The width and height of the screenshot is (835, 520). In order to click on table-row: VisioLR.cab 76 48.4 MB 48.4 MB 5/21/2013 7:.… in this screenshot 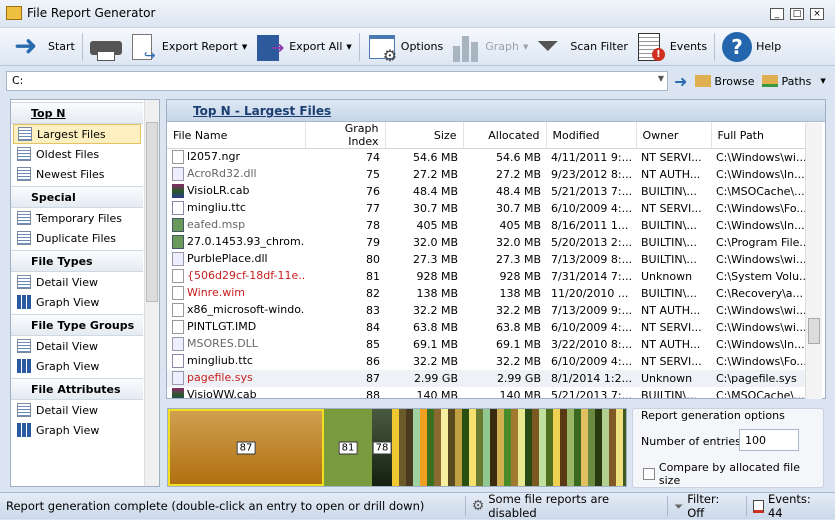, I will do `click(487, 191)`.